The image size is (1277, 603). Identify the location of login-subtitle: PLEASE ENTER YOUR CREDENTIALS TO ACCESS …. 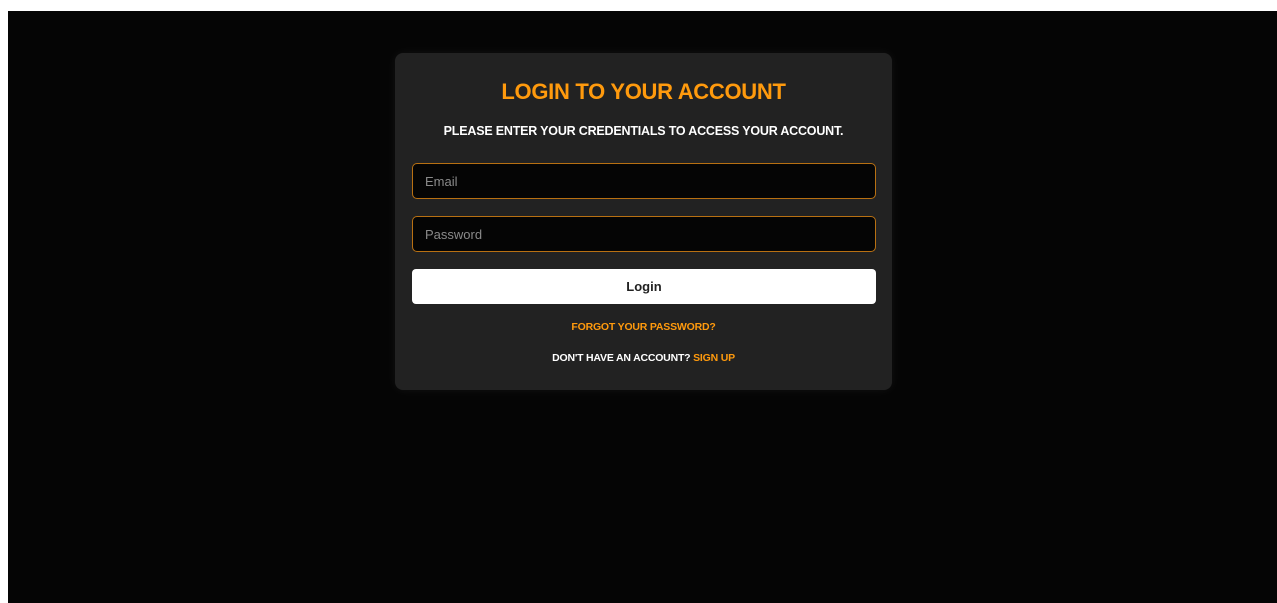
(643, 131).